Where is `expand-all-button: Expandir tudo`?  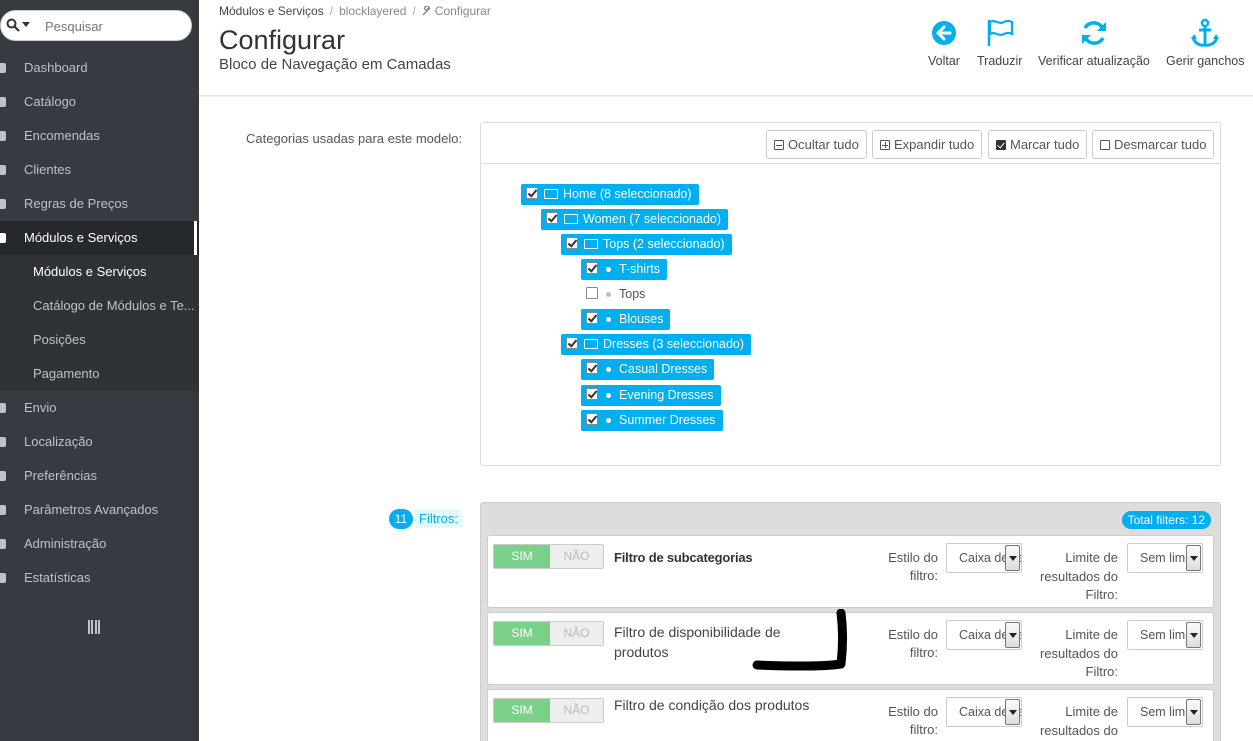
expand-all-button: Expandir tudo is located at coordinates (927, 144).